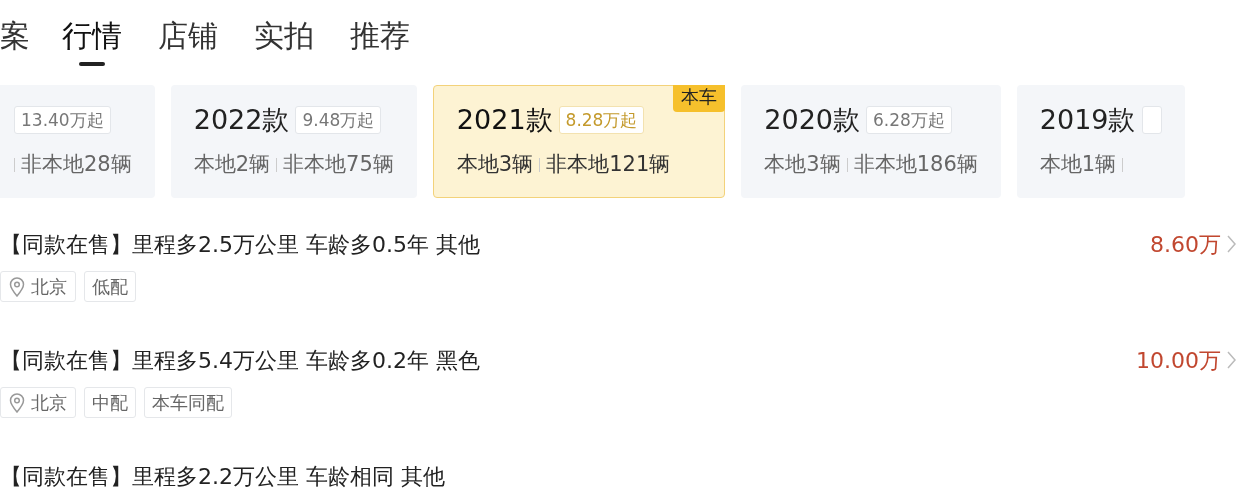  Describe the element at coordinates (380, 40) in the screenshot. I see `tab: 推荐` at that location.